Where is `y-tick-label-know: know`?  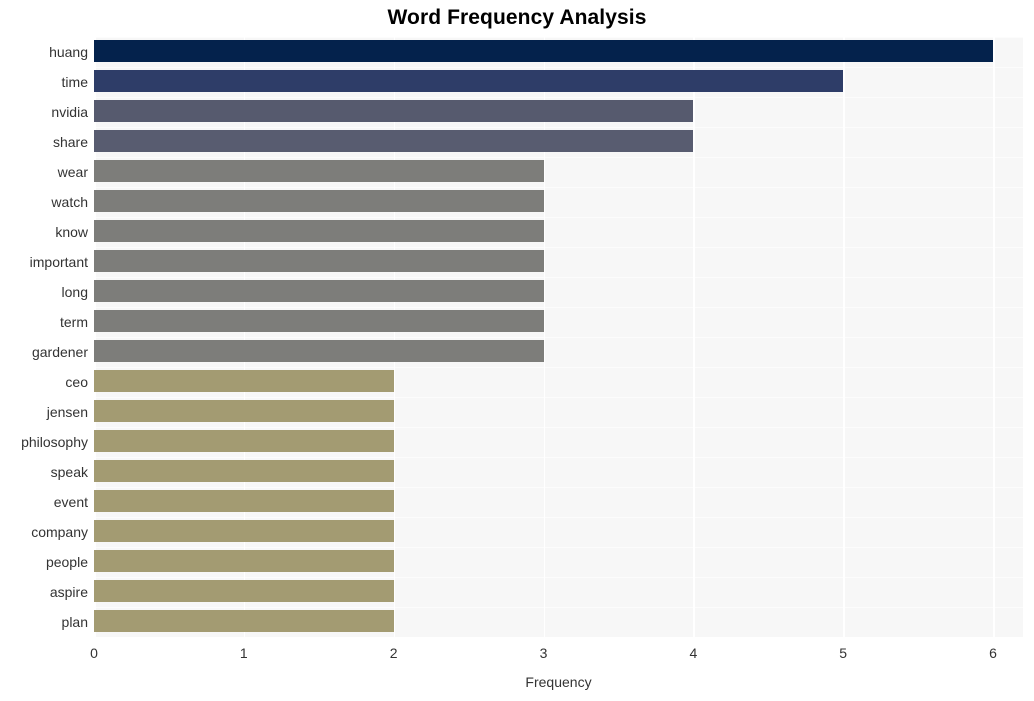
y-tick-label-know: know is located at coordinates (71, 232).